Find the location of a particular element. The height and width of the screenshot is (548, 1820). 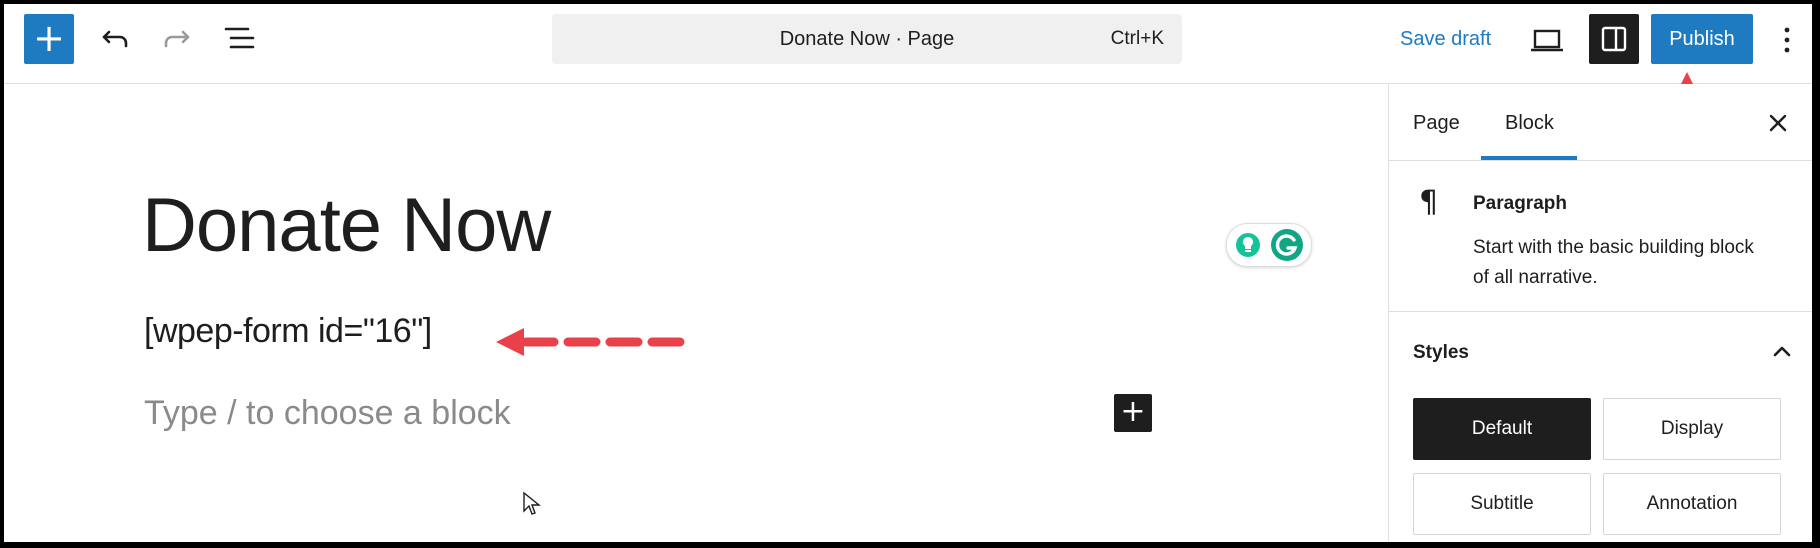

command-palette-bar: Donate Now · Page Ctrl+K is located at coordinates (867, 39).